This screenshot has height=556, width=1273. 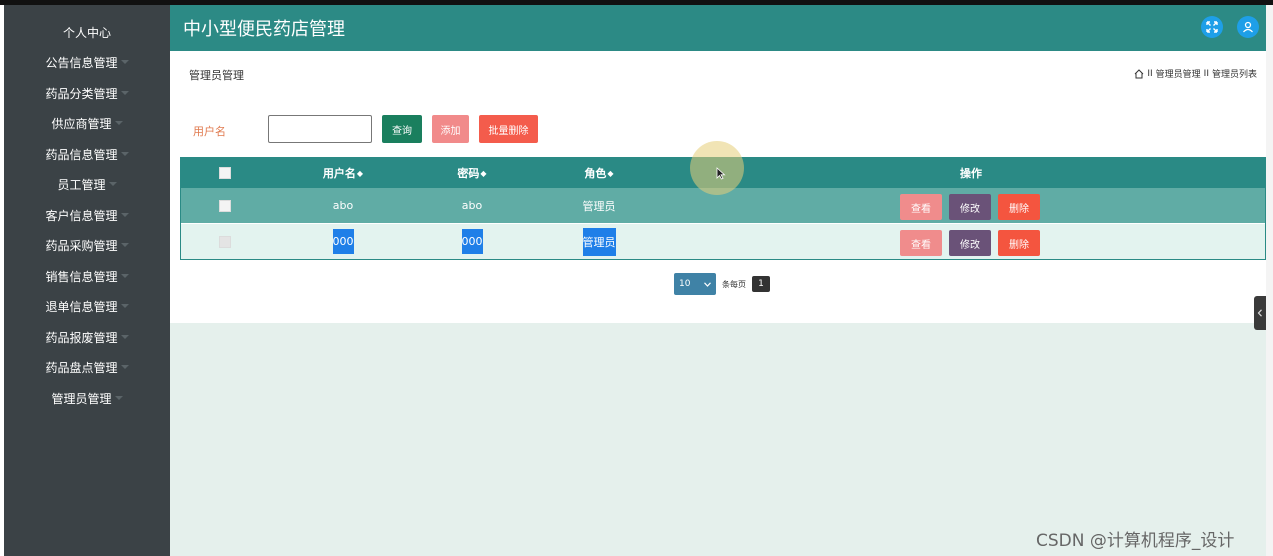 What do you see at coordinates (264, 29) in the screenshot?
I see `app-title: 中小型便民药店管理` at bounding box center [264, 29].